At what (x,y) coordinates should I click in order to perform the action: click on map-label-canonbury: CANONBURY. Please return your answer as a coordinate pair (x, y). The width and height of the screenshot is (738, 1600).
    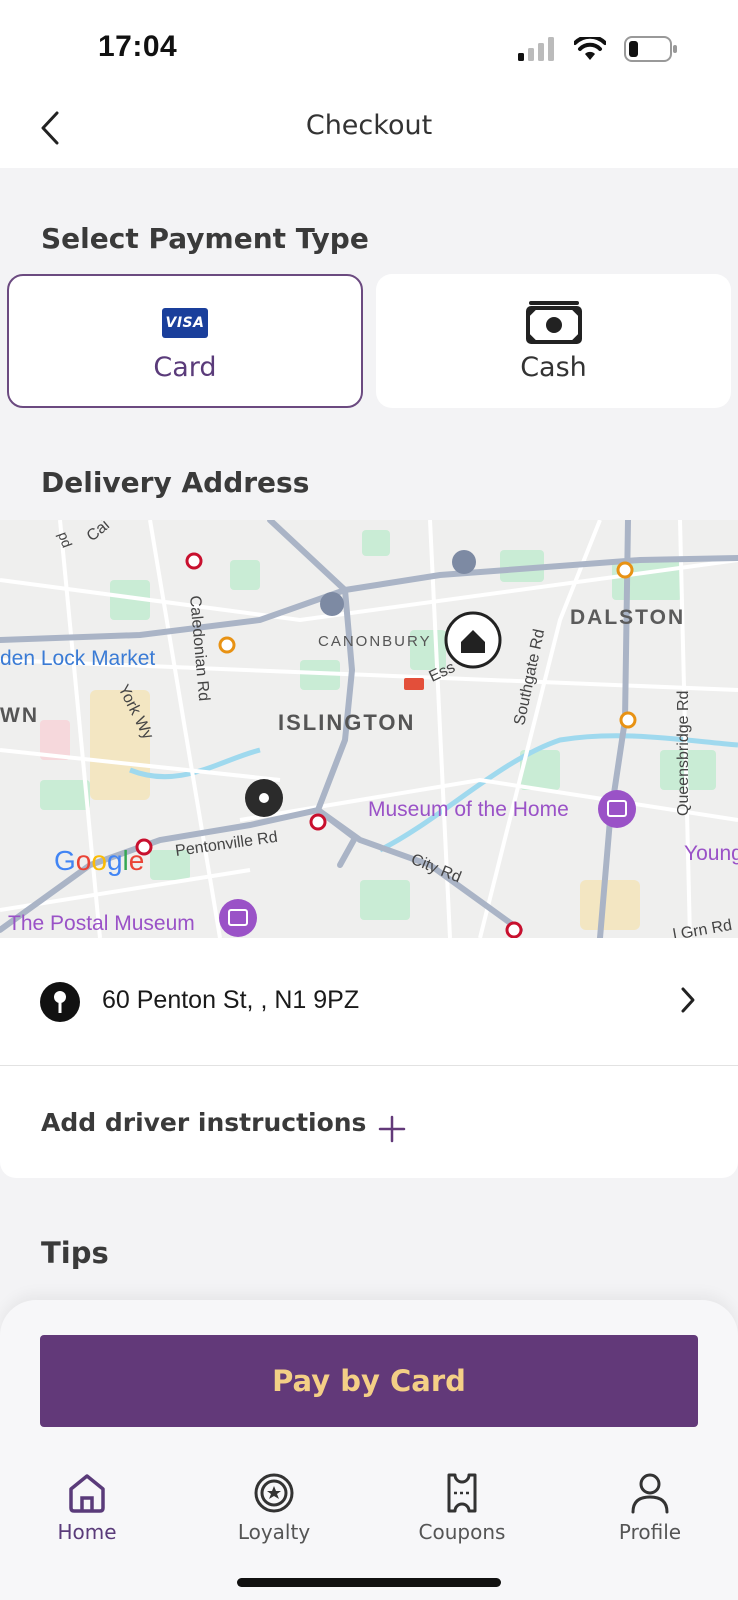
    Looking at the image, I should click on (375, 641).